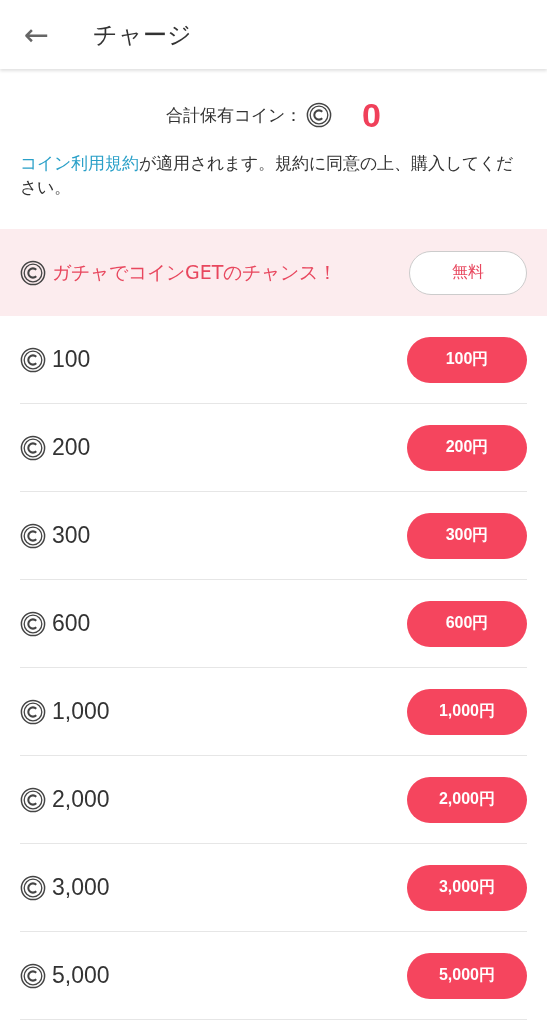  Describe the element at coordinates (195, 272) in the screenshot. I see `gacha-promo-text: ガチャでコインGETのチャンス！` at that location.